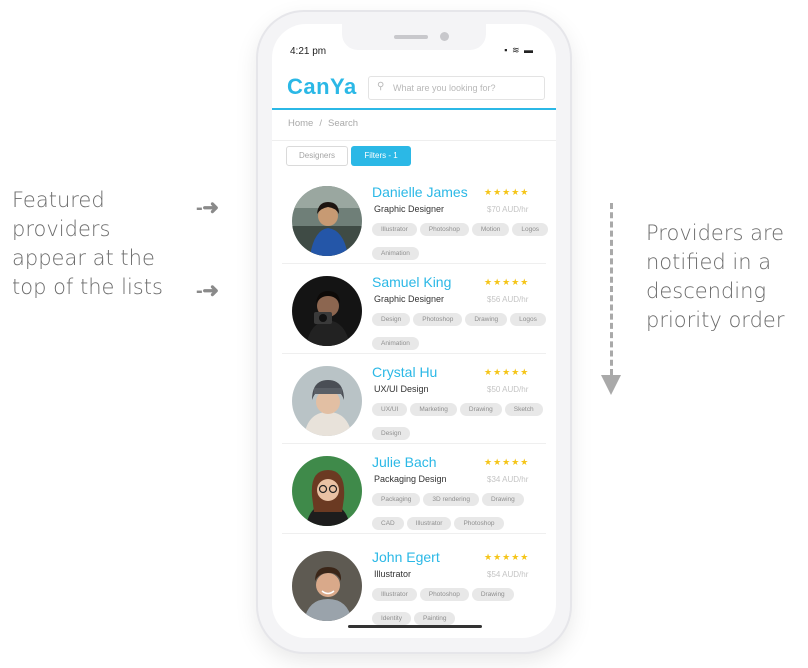  Describe the element at coordinates (388, 523) in the screenshot. I see `skill-tag: CAD` at that location.